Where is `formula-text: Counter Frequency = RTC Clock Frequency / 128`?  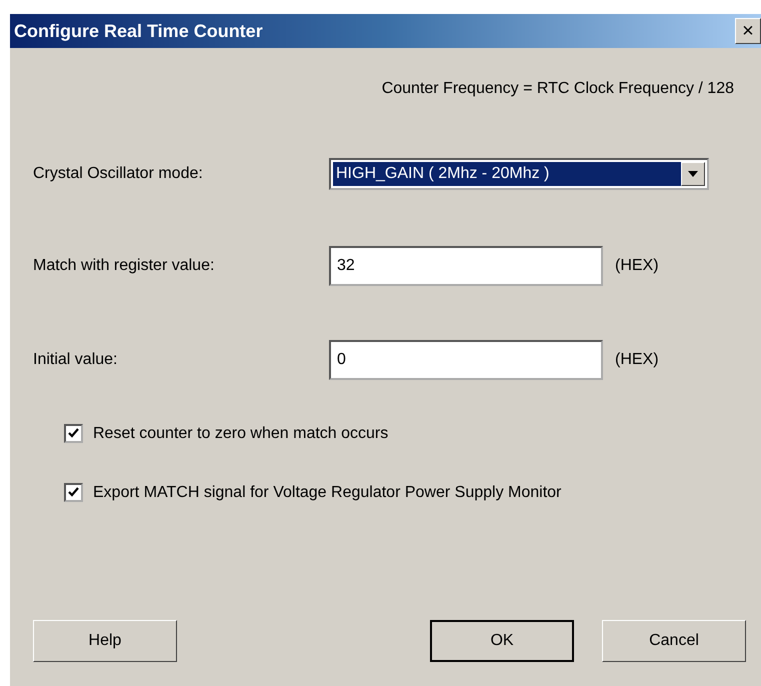
formula-text: Counter Frequency = RTC Clock Frequency / 128 is located at coordinates (558, 89).